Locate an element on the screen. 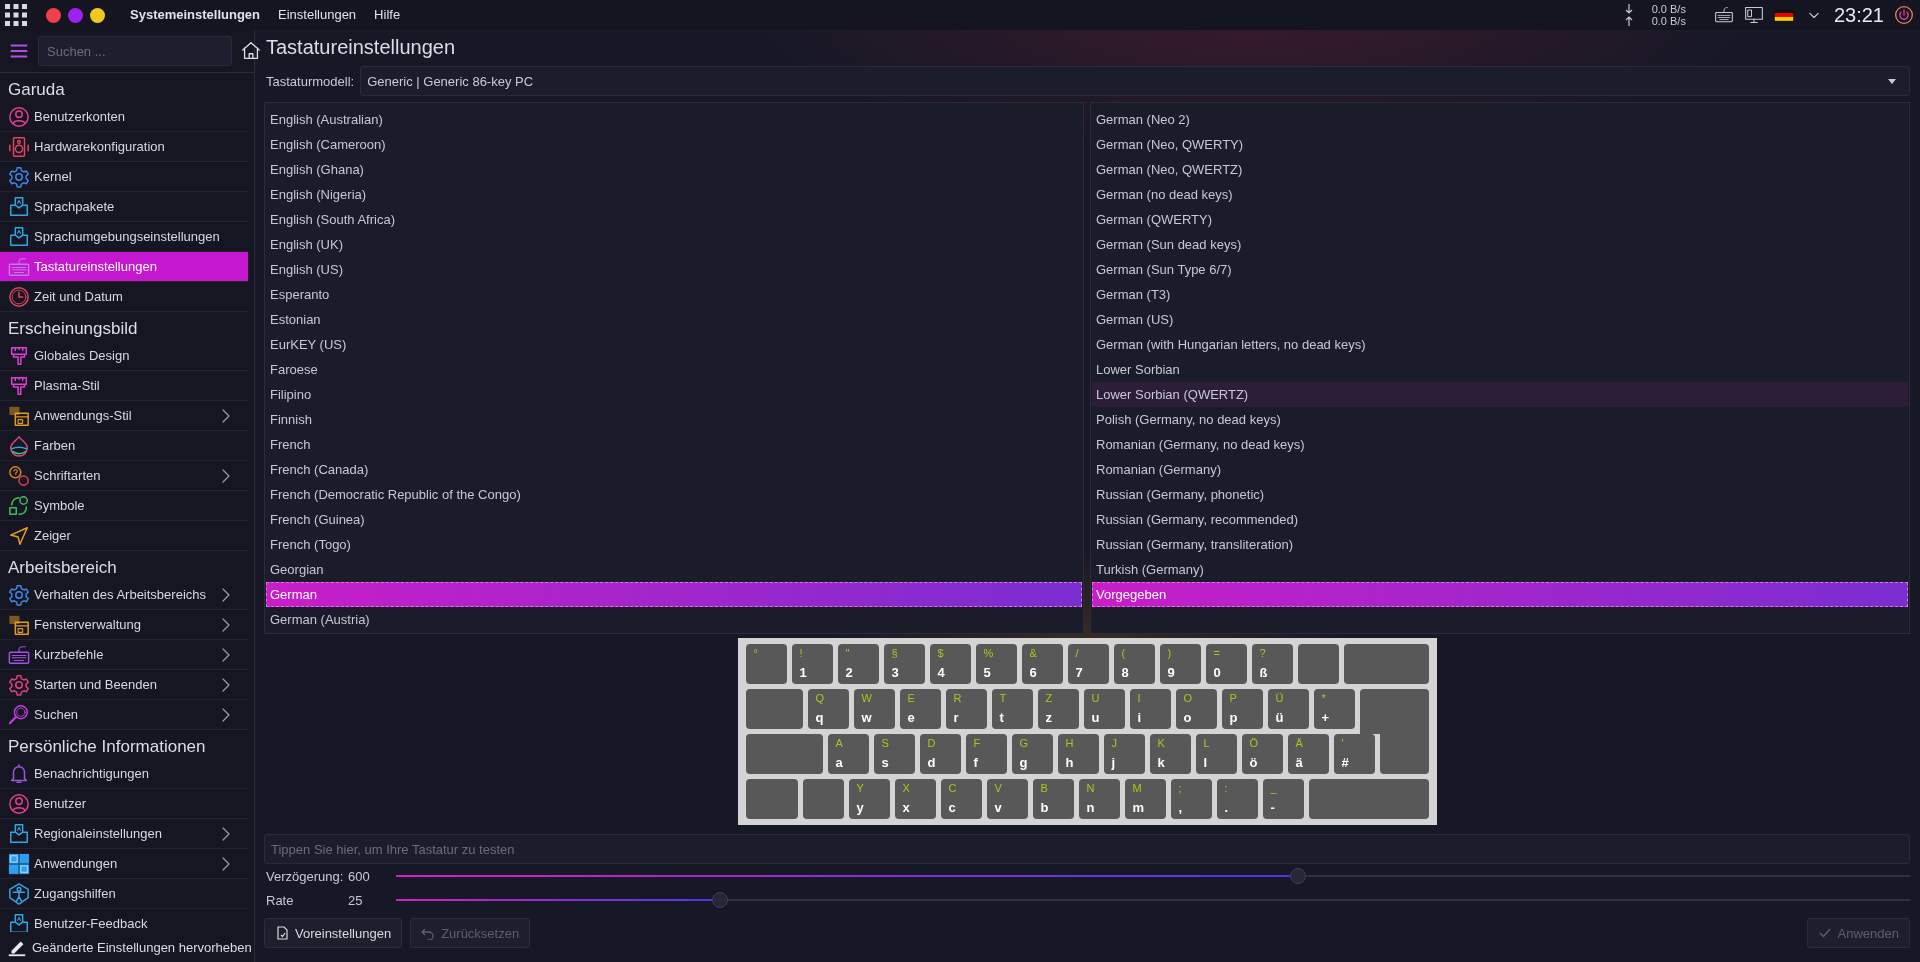 Image resolution: width=1920 pixels, height=962 pixels. list-item: Russian (Germany, transliteration) is located at coordinates (1500, 544).